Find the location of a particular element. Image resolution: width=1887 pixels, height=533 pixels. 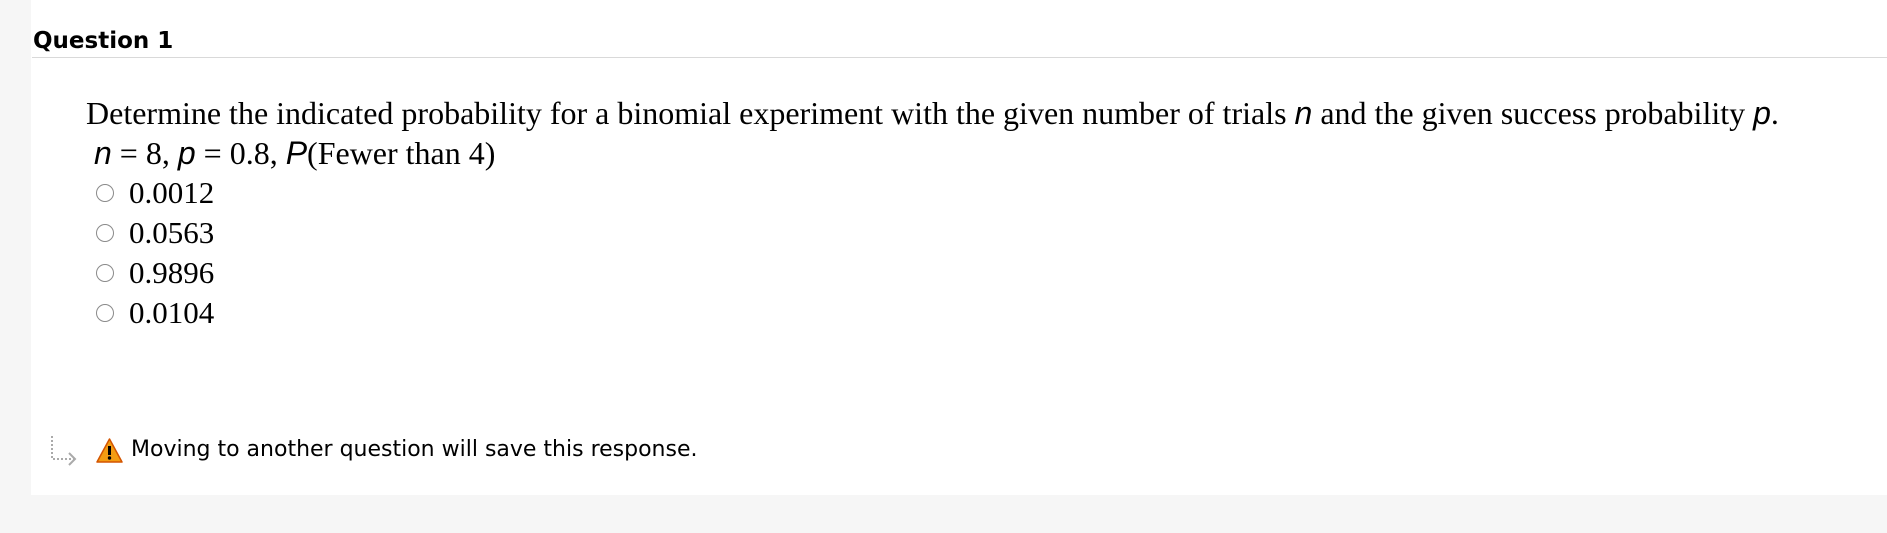

answer-option: 0.9896 is located at coordinates (981, 273).